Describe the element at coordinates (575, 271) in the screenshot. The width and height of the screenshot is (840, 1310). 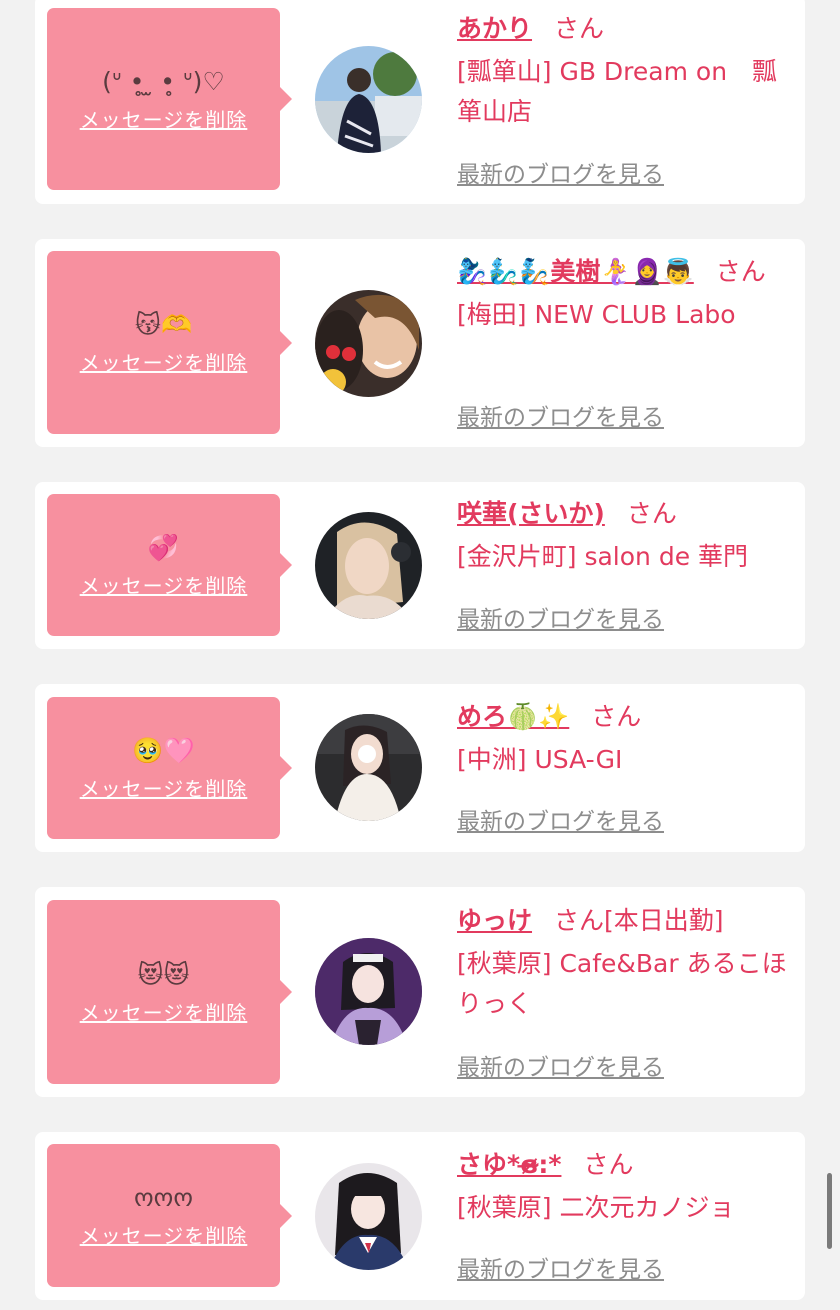
I see `girl-name-link: 🧞‍♀️🧞‍♂️🧞美樹🧜‍♀️🧕👼` at that location.